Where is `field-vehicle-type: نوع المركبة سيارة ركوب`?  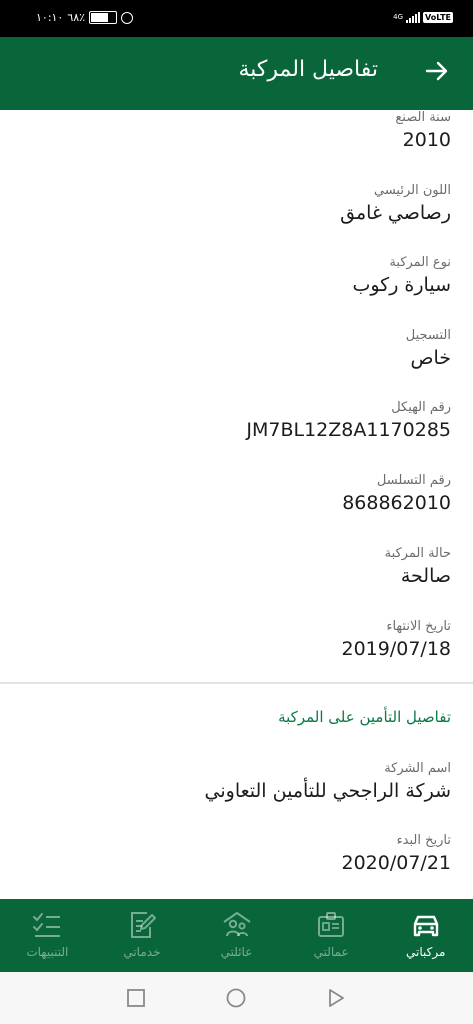
field-vehicle-type: نوع المركبة سيارة ركوب is located at coordinates (401, 275).